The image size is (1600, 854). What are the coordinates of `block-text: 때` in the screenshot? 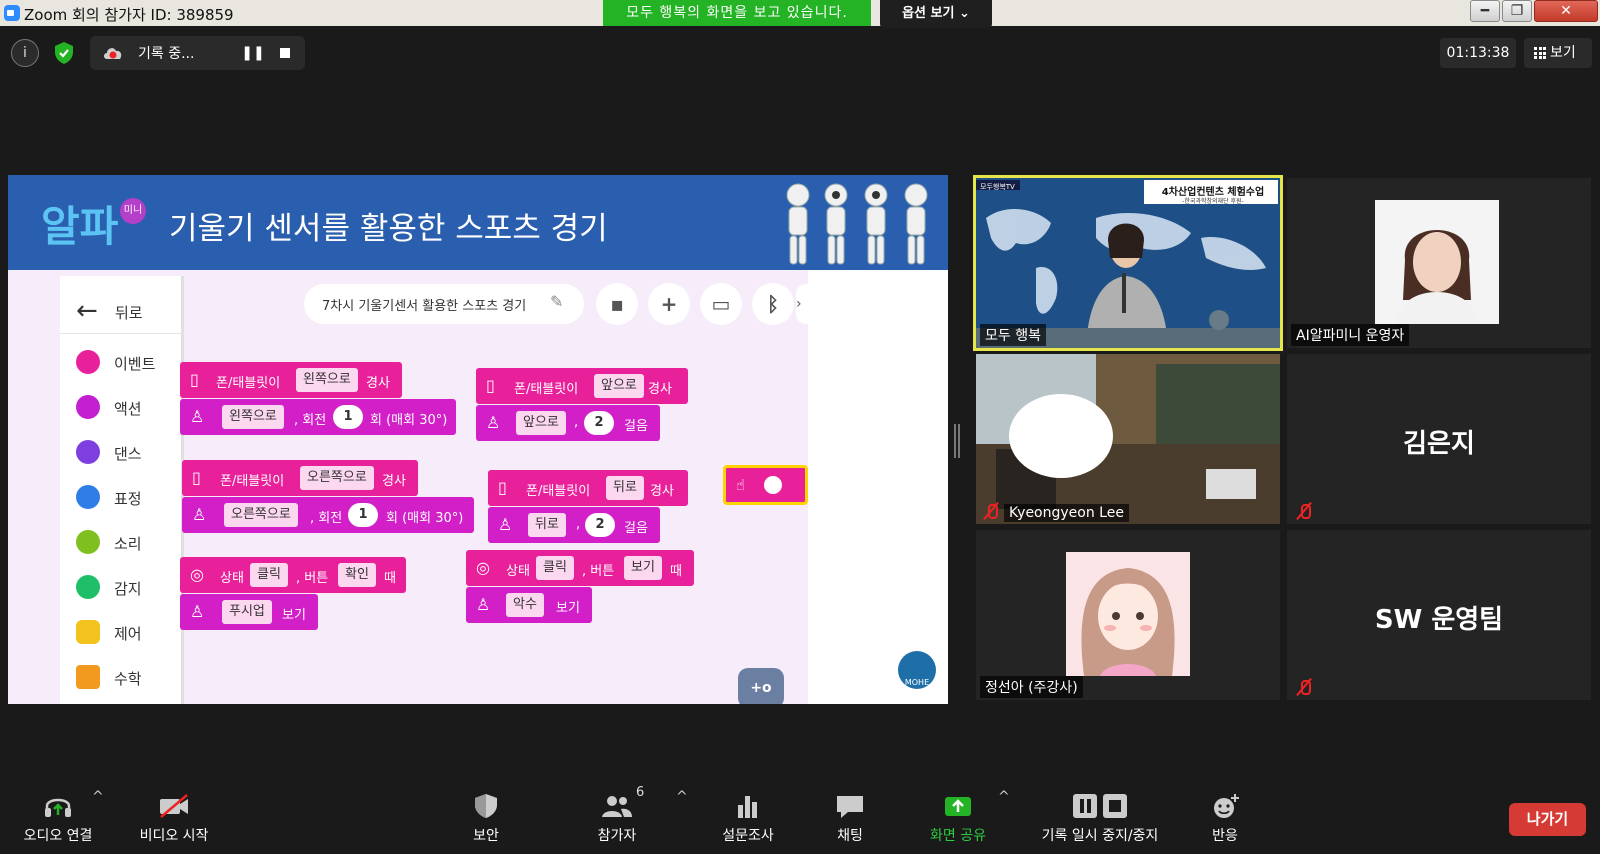 It's located at (390, 578).